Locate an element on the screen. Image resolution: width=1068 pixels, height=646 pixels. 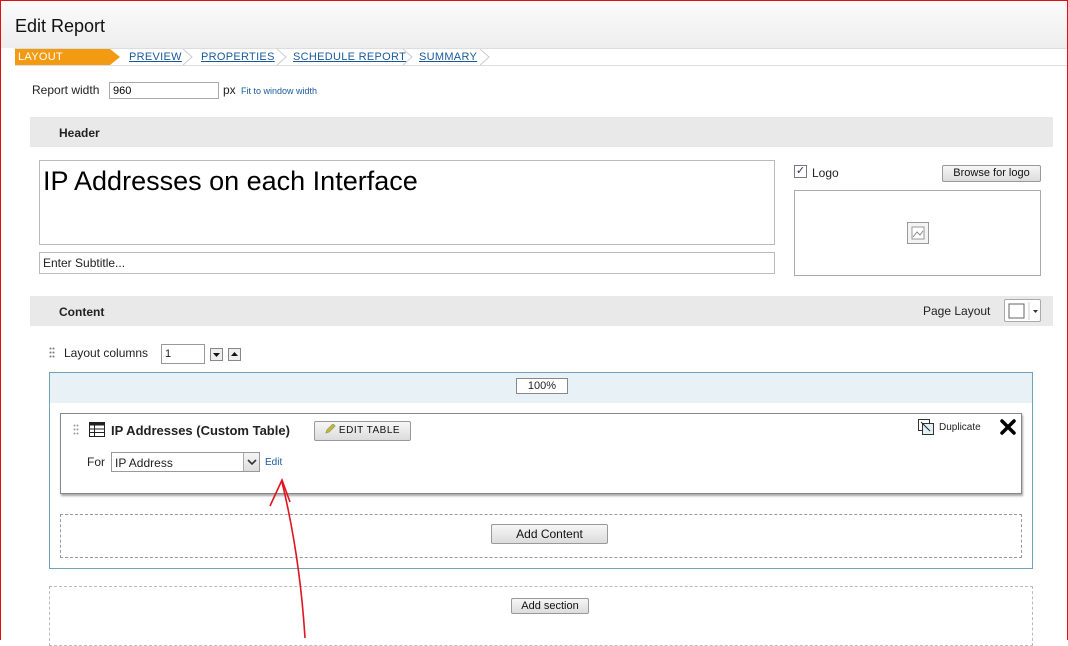
pencil-icon is located at coordinates (330, 428).